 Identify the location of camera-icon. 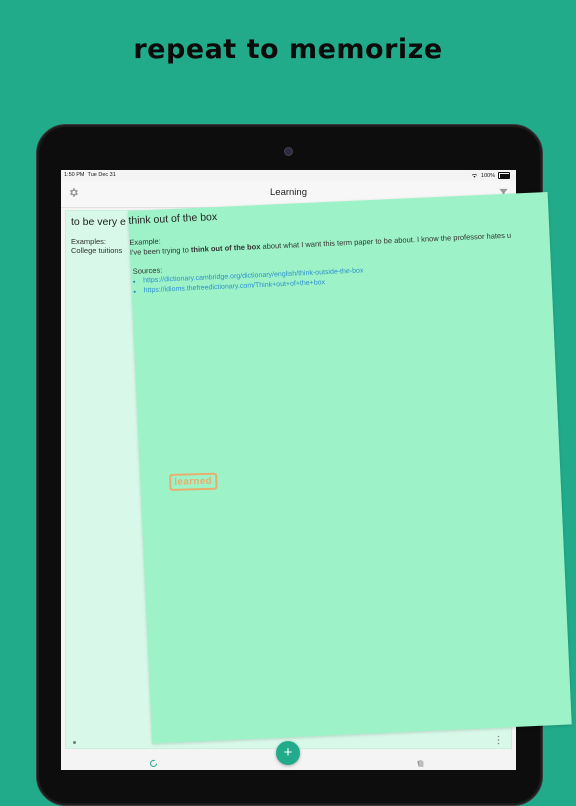
(288, 151).